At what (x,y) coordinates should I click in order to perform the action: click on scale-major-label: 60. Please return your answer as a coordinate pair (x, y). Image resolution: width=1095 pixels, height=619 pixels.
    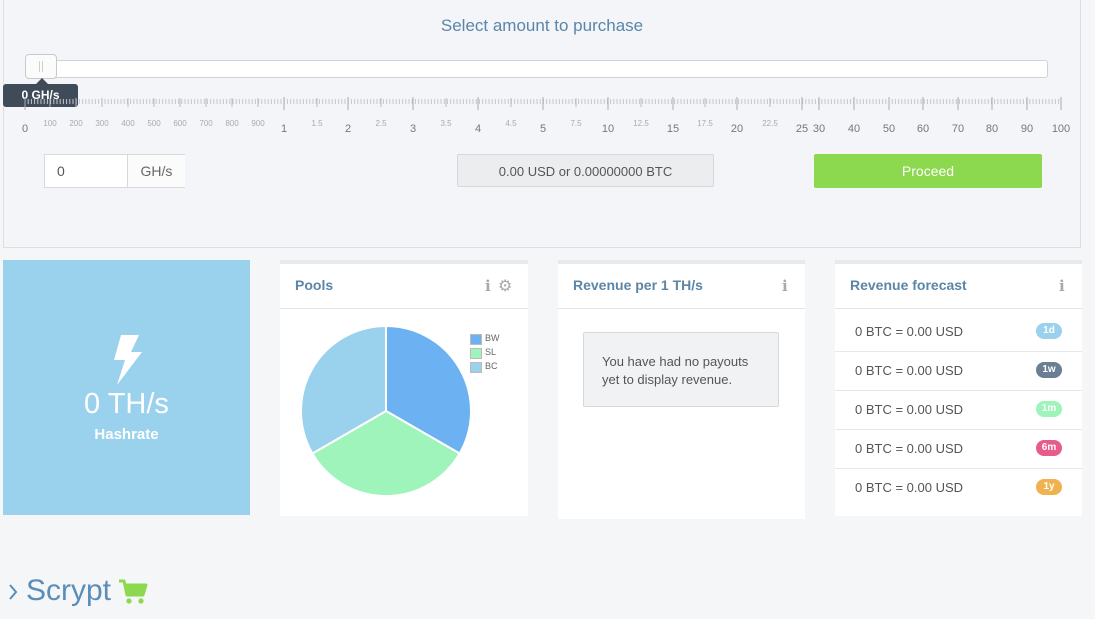
    Looking at the image, I should click on (923, 129).